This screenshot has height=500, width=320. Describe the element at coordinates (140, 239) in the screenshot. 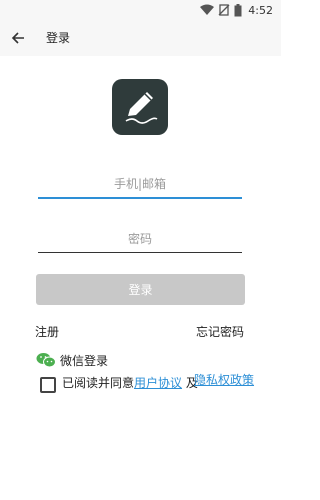

I see `password-input` at that location.